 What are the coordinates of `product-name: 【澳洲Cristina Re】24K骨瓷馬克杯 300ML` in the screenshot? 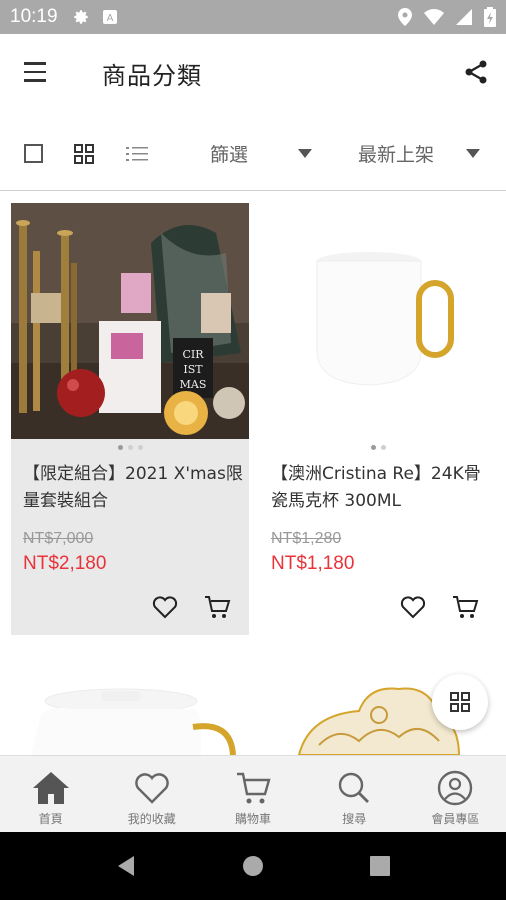 It's located at (382, 488).